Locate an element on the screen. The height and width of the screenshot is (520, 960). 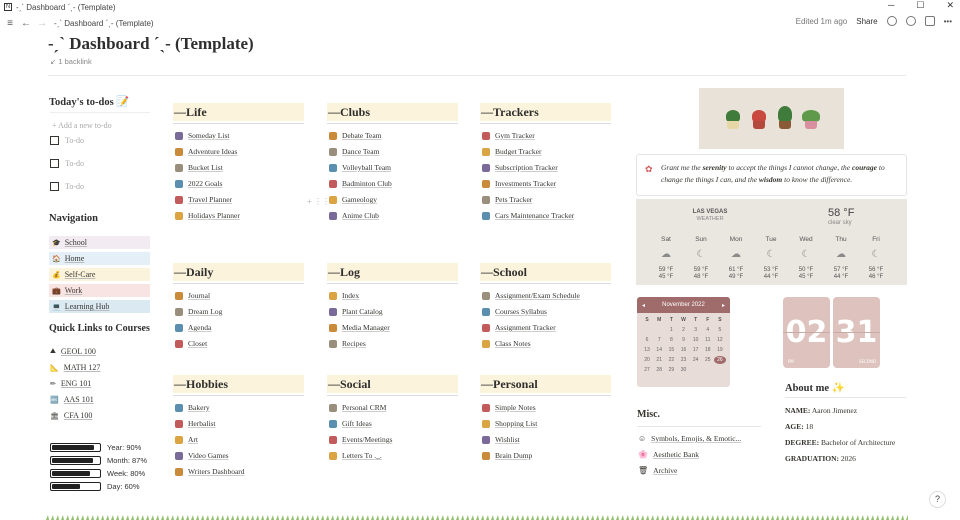
page-link: Recipes is located at coordinates (347, 343).